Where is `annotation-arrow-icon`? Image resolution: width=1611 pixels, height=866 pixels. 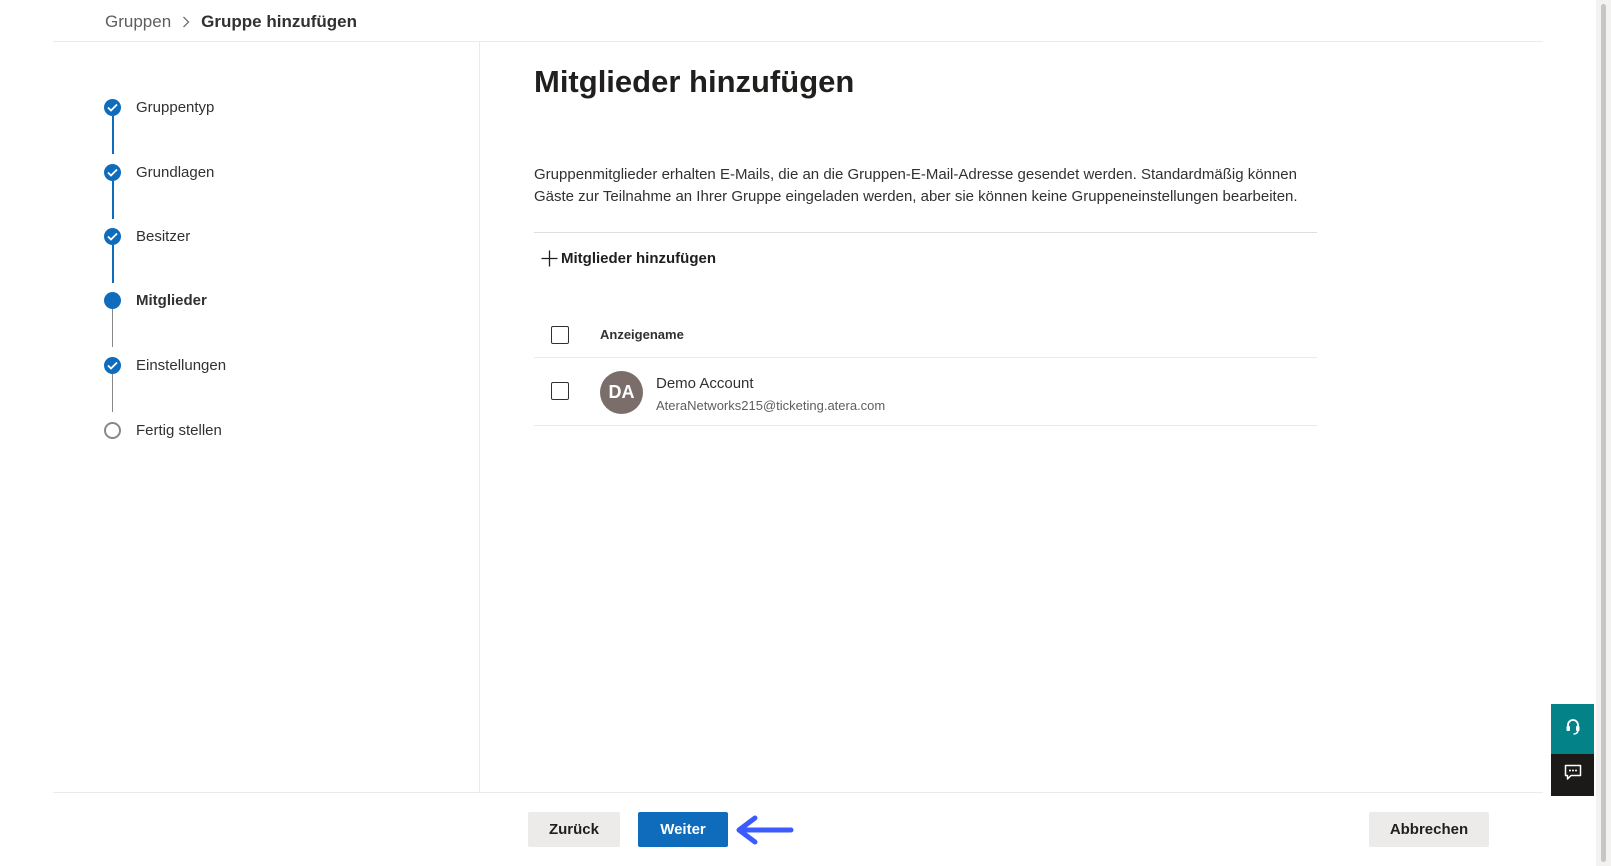 annotation-arrow-icon is located at coordinates (765, 830).